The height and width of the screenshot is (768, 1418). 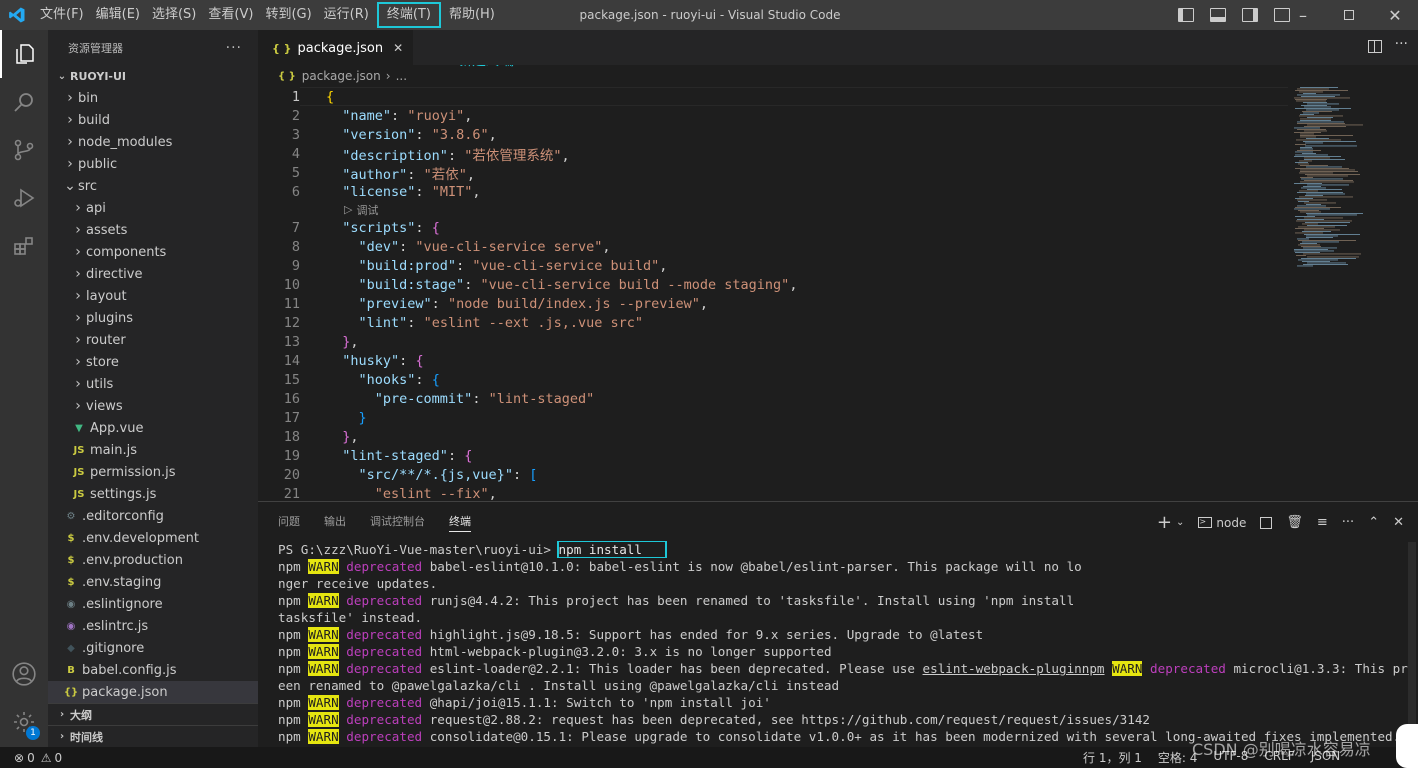 I want to click on folder-item: ⌄ src, so click(x=153, y=186).